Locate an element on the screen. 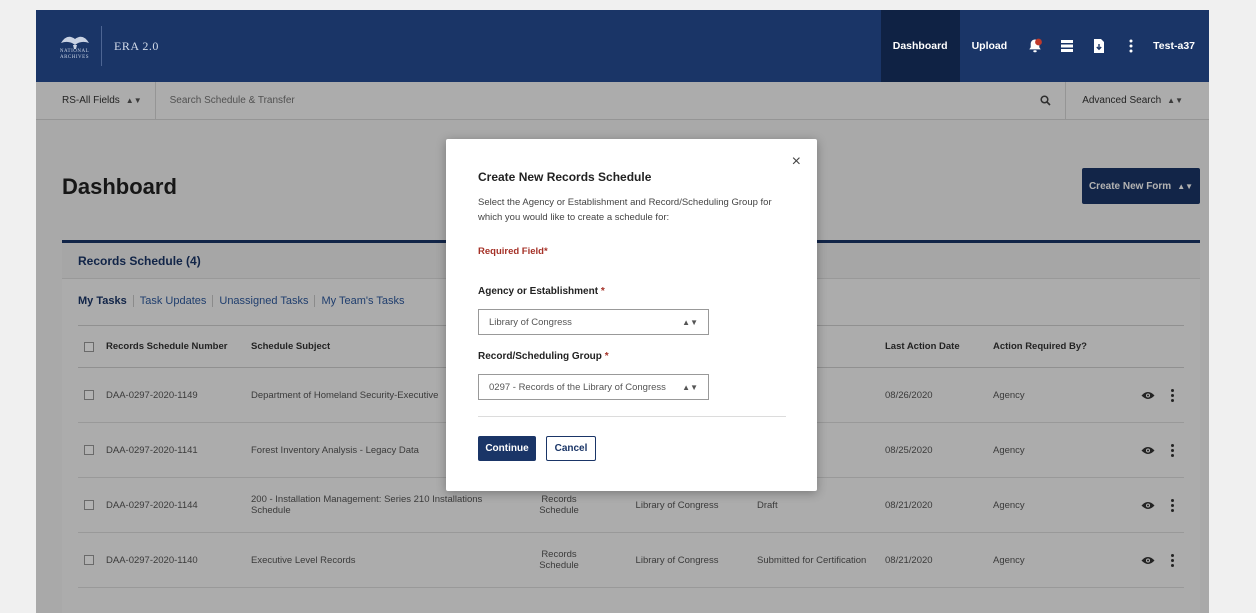 Image resolution: width=1256 pixels, height=613 pixels. more-menu-button is located at coordinates (1131, 46).